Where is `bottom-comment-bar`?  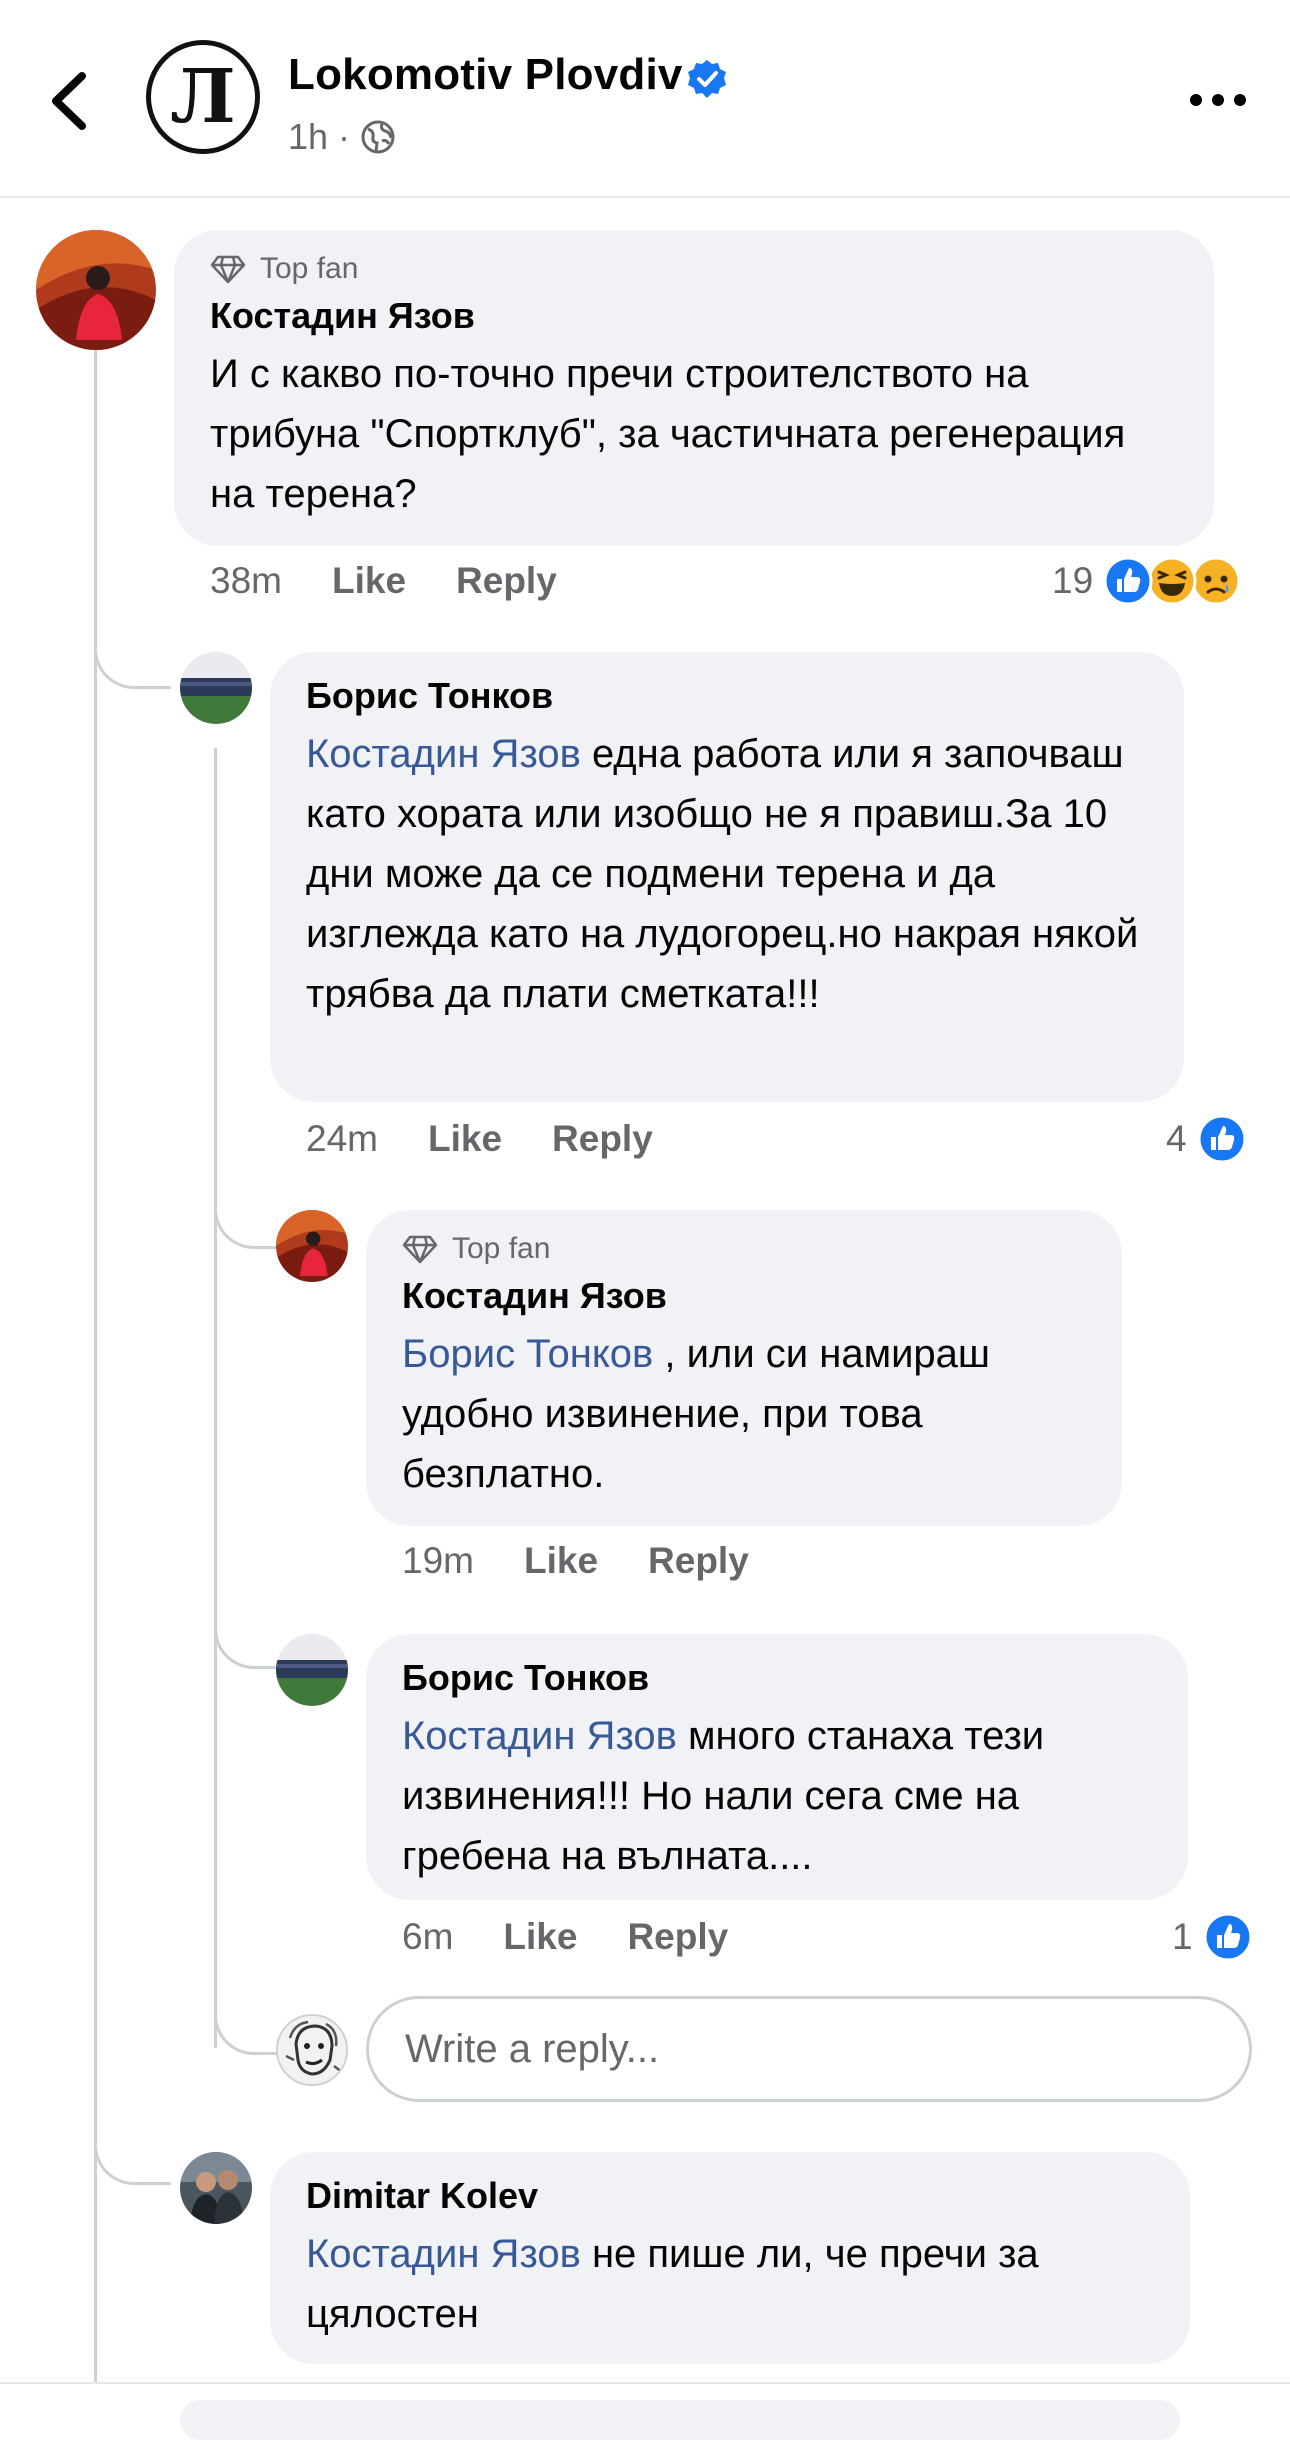
bottom-comment-bar is located at coordinates (645, 2411).